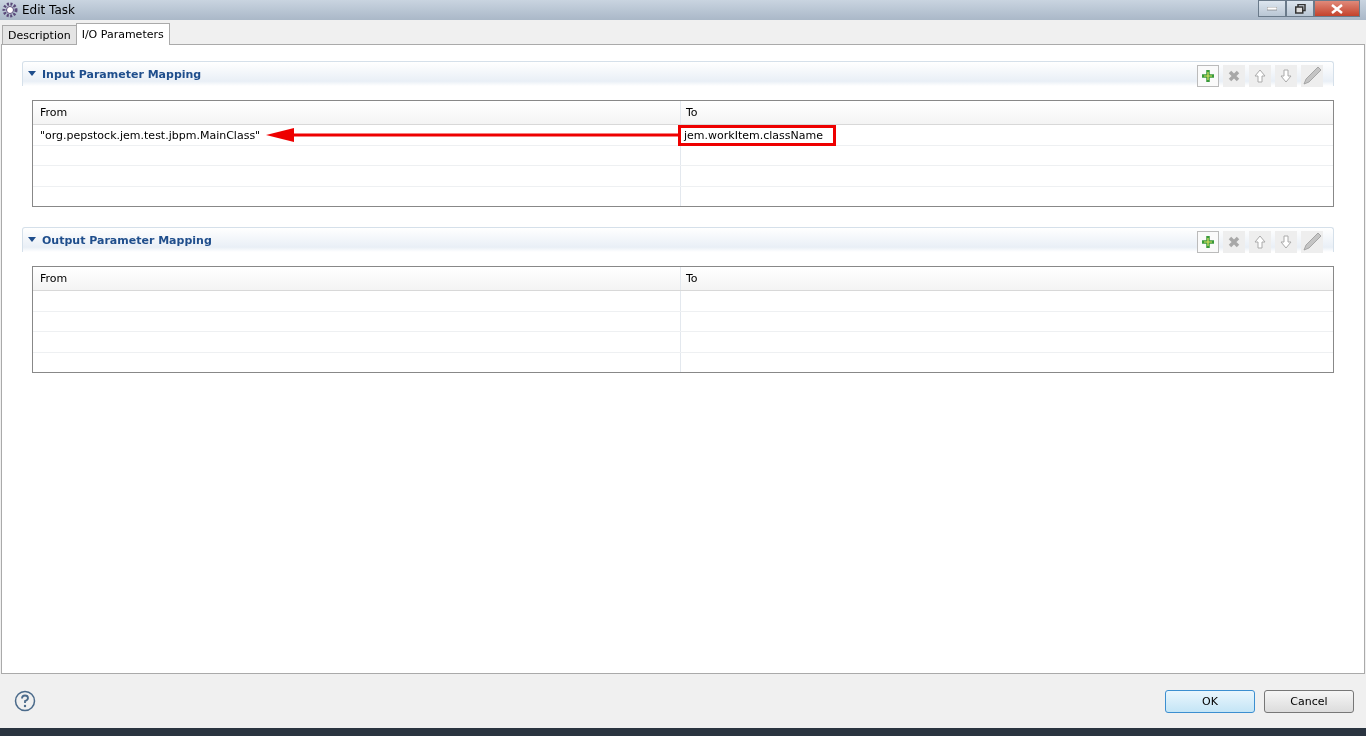 The width and height of the screenshot is (1366, 736). What do you see at coordinates (150, 135) in the screenshot?
I see `table-cell: "org.pepstock.jem.test.jbpm.MainClass"` at bounding box center [150, 135].